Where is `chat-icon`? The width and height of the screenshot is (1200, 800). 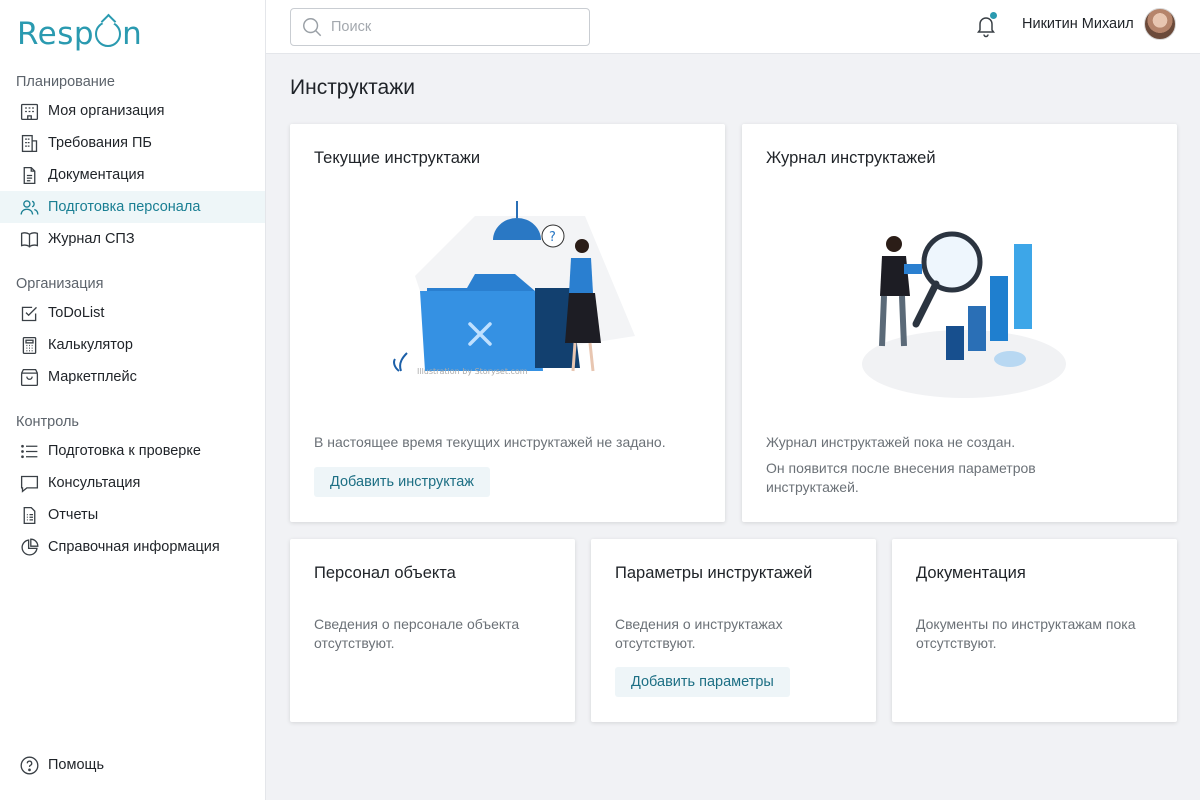 chat-icon is located at coordinates (29, 483).